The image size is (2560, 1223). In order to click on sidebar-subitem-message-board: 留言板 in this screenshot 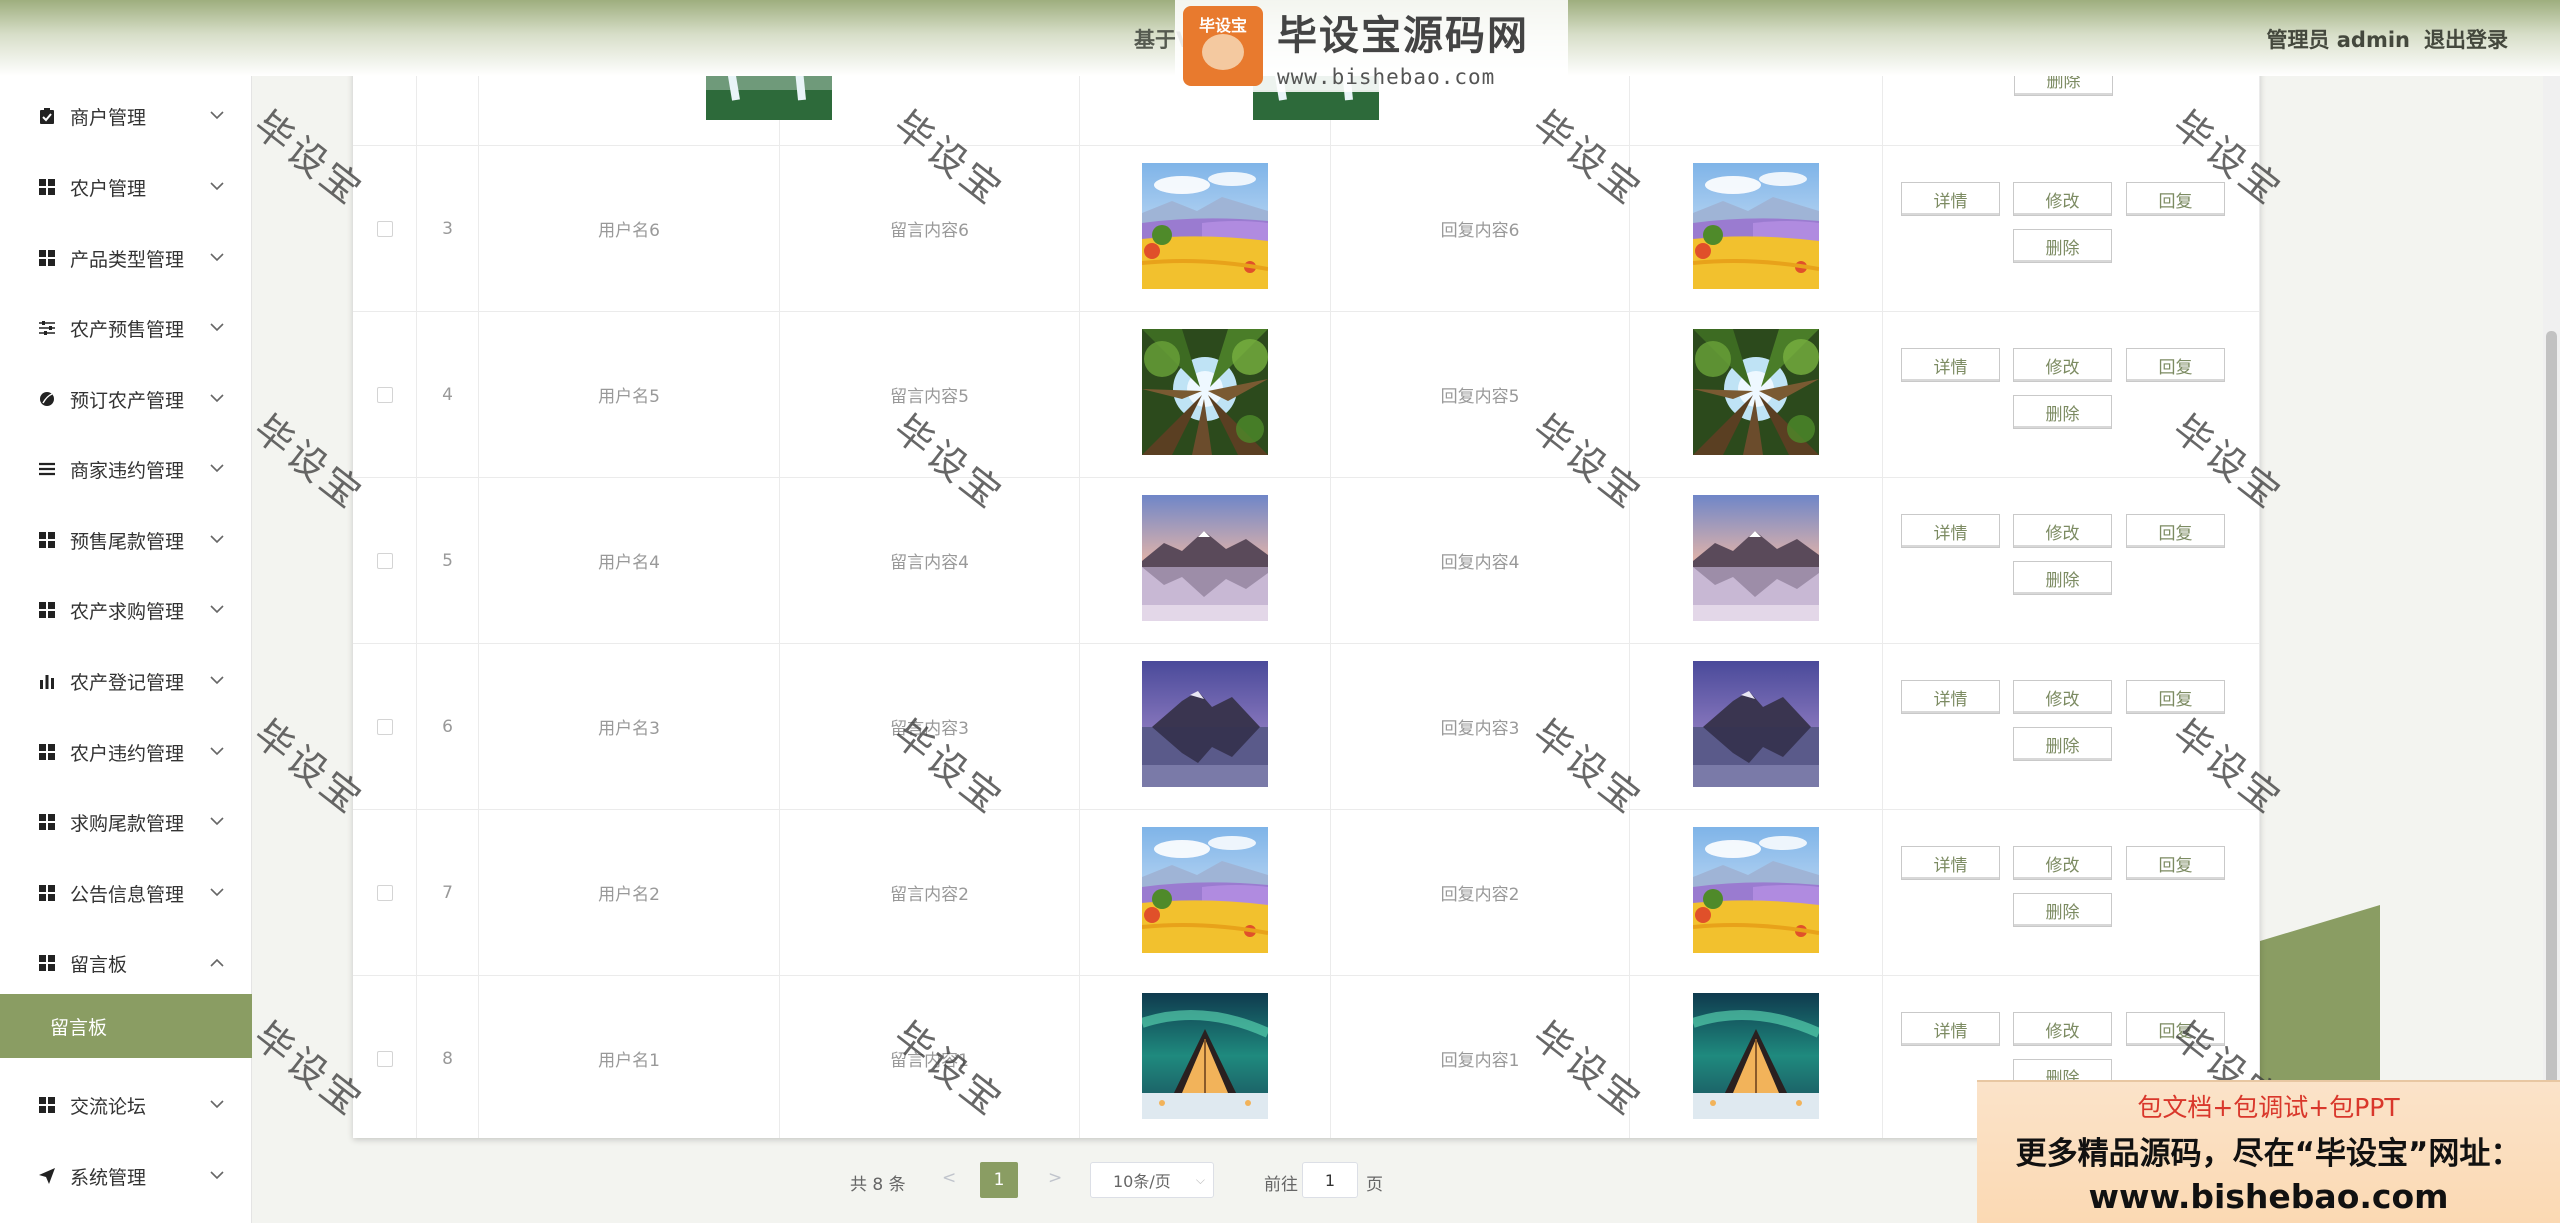, I will do `click(126, 1026)`.